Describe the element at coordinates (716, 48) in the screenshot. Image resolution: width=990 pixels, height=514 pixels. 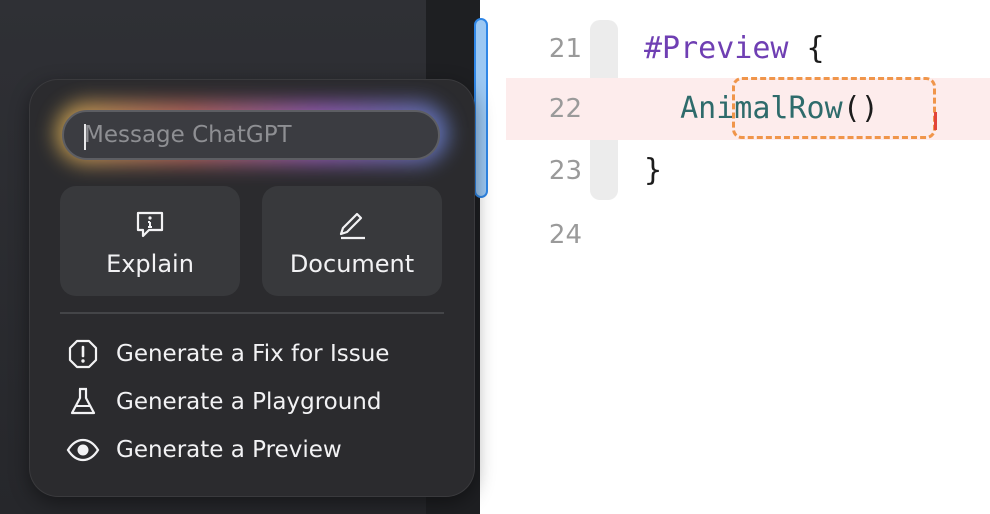
I see `code-token-keyword: #Preview` at that location.